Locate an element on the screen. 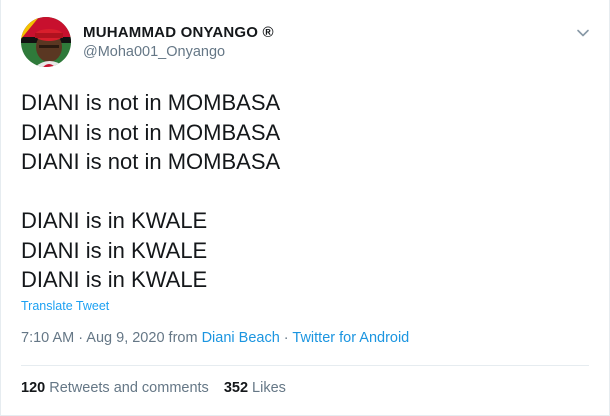 This screenshot has height=416, width=610. chevron-down-icon is located at coordinates (583, 33).